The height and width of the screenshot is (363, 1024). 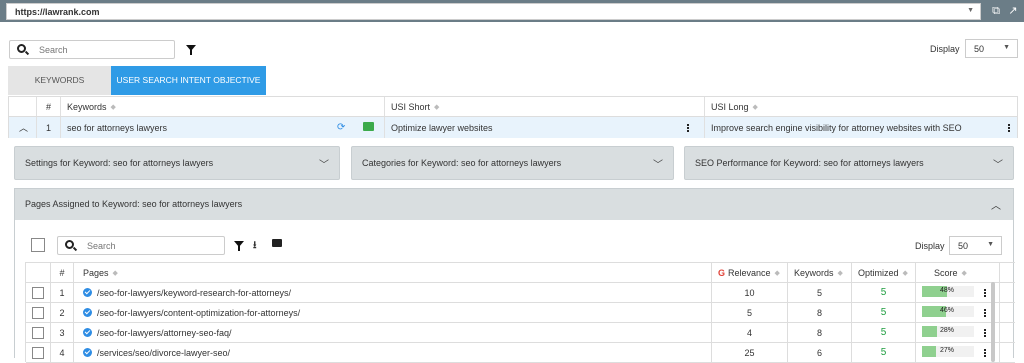 I want to click on score-bar: 48%, so click(x=948, y=291).